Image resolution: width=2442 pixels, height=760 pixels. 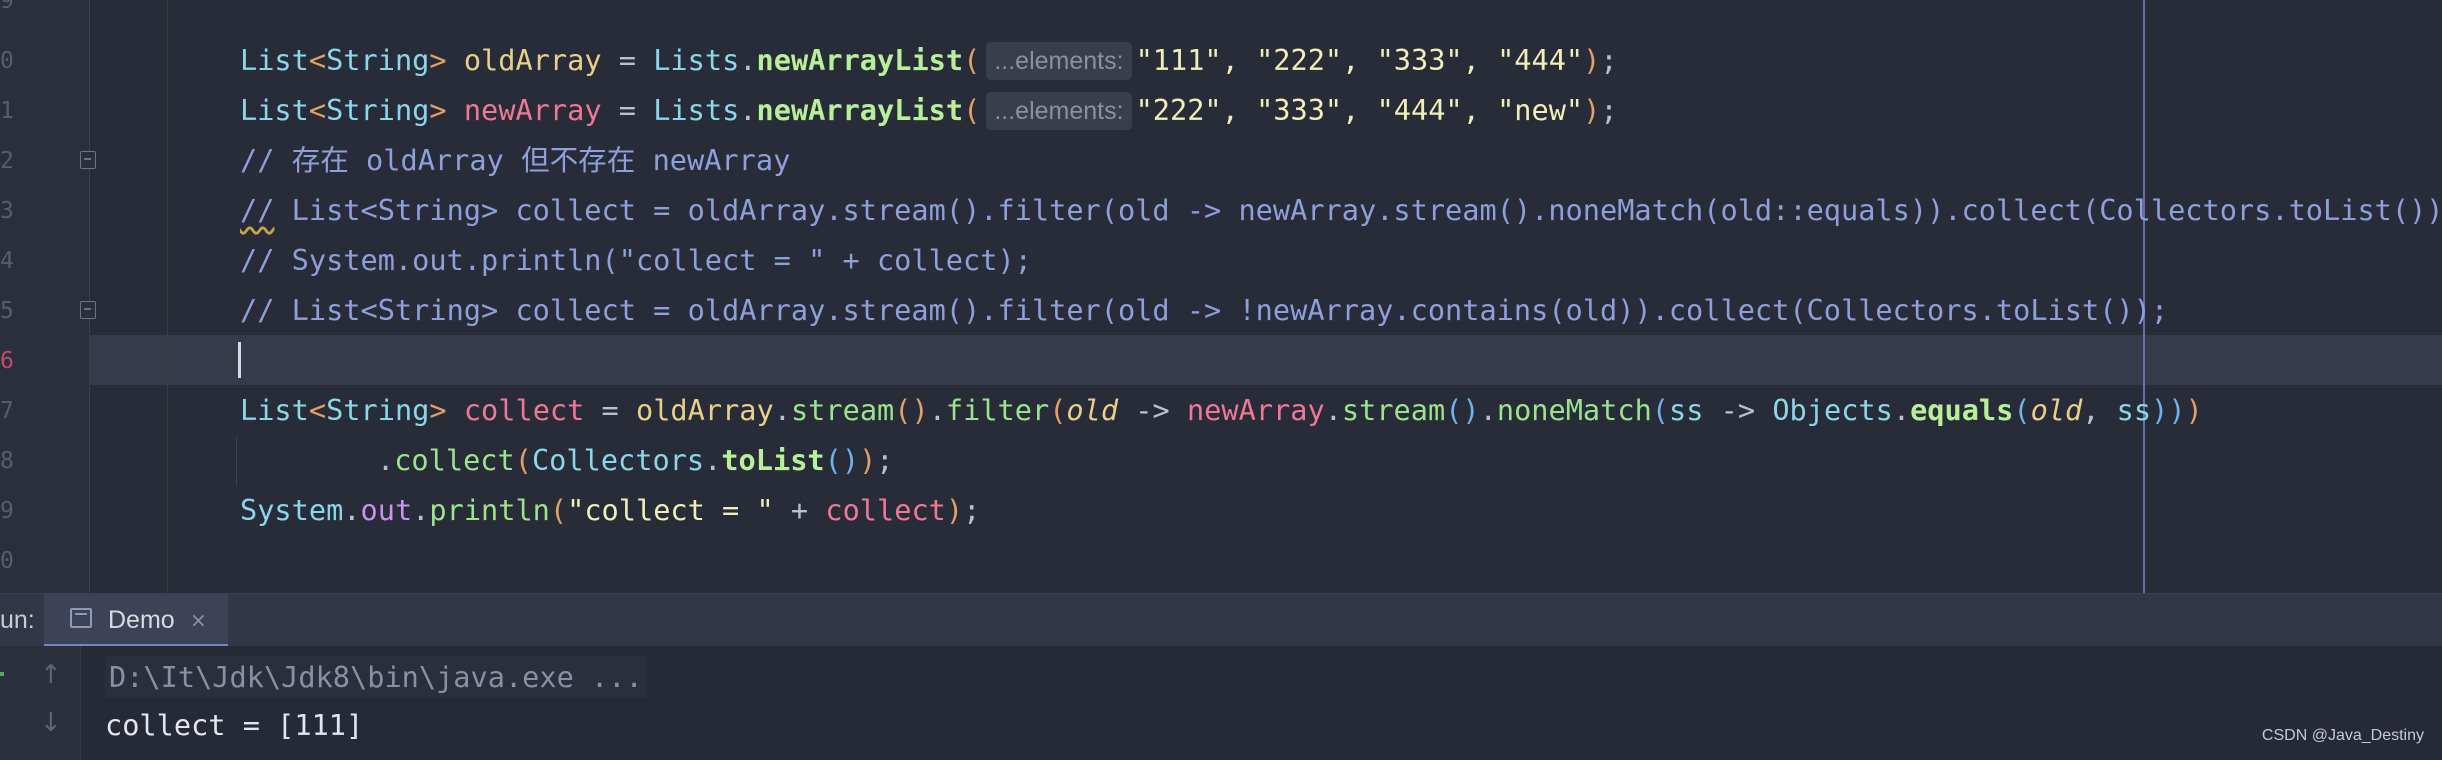 I want to click on run-tab-demo: Demo ×, so click(x=136, y=620).